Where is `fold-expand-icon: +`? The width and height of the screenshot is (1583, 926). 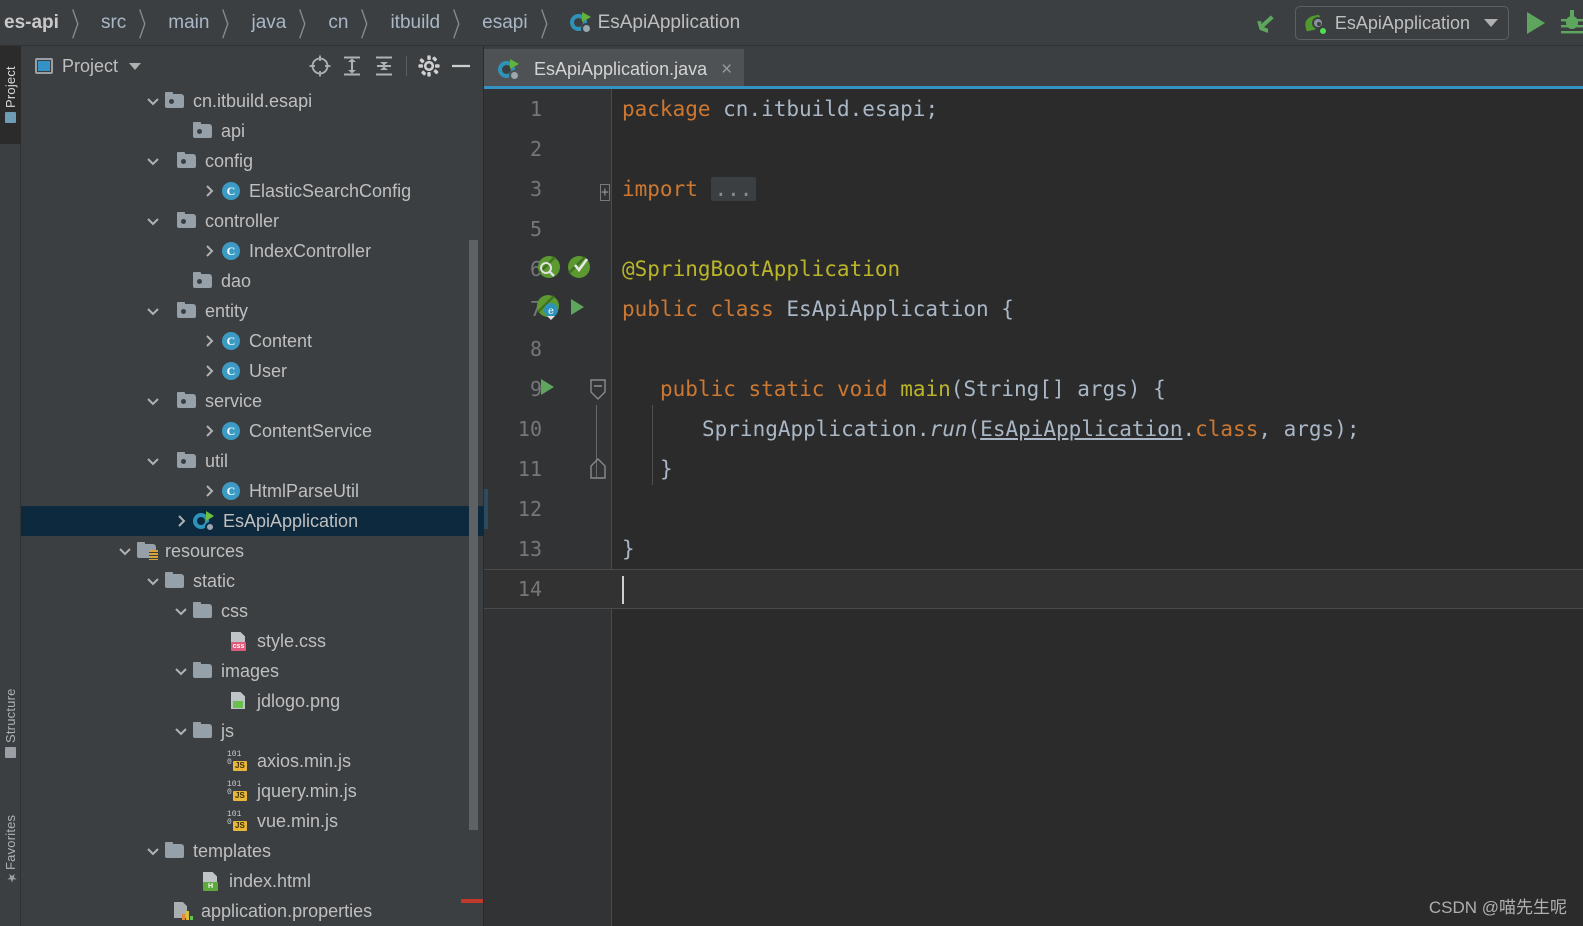 fold-expand-icon: + is located at coordinates (605, 191).